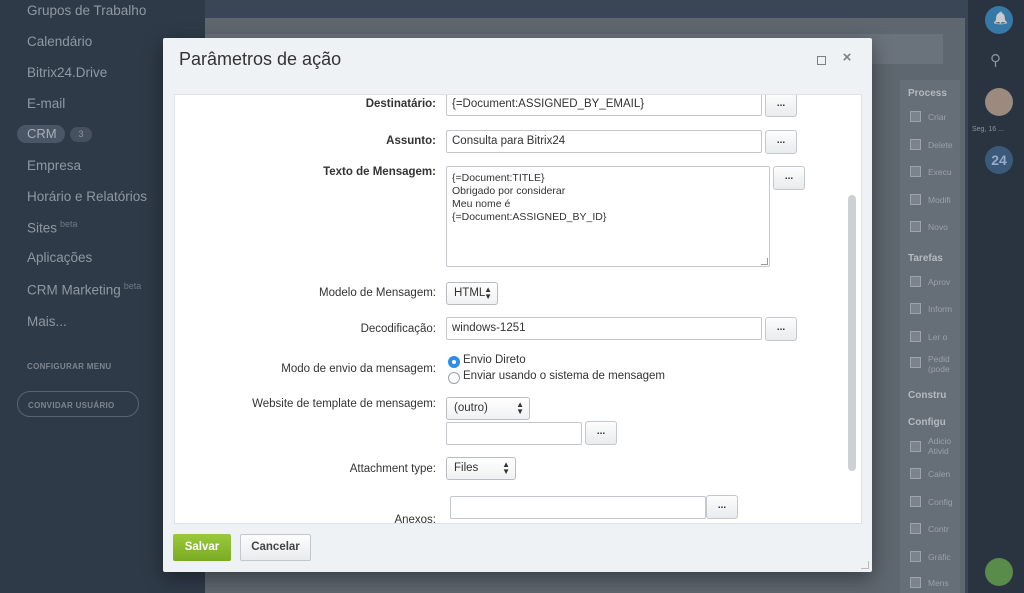 This screenshot has width=1024, height=593. What do you see at coordinates (59, 41) in the screenshot?
I see `sidebar-item-calendar: Calendário` at bounding box center [59, 41].